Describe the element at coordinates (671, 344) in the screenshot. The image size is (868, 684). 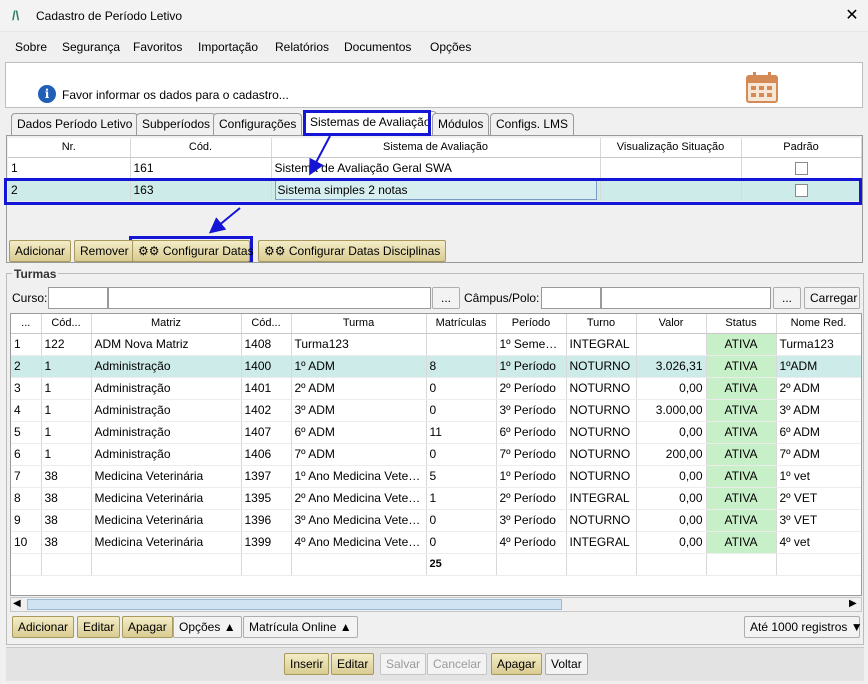
I see `cell-valor` at that location.